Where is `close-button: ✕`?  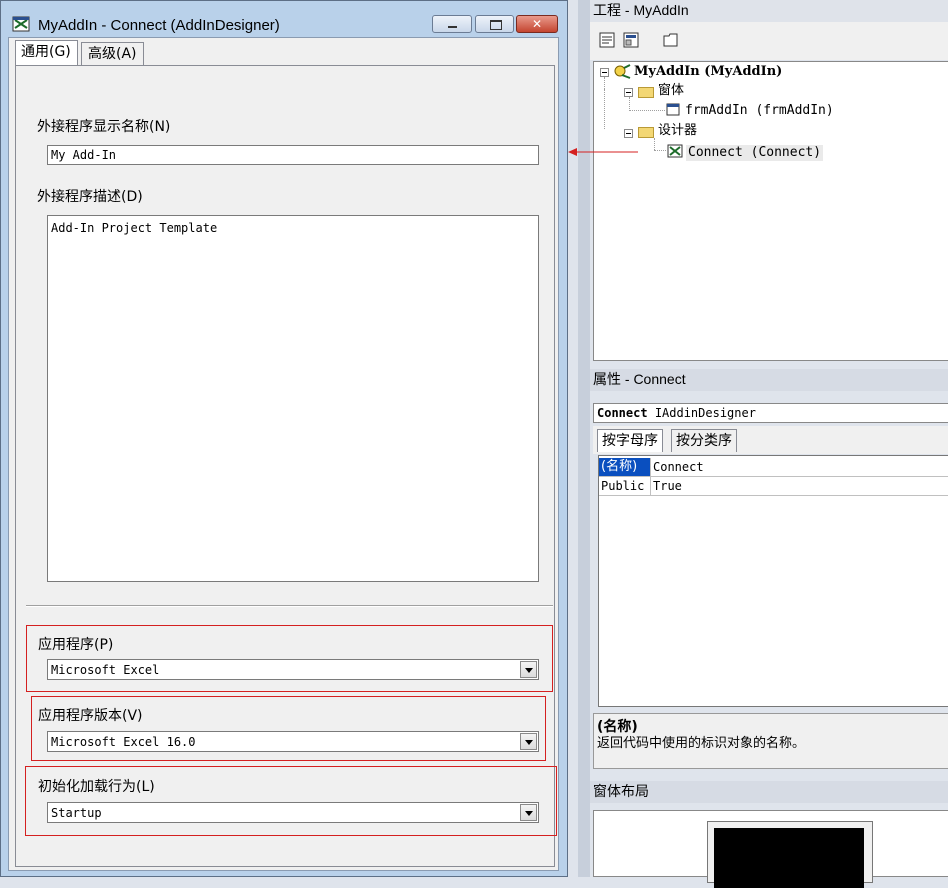
close-button: ✕ is located at coordinates (537, 24).